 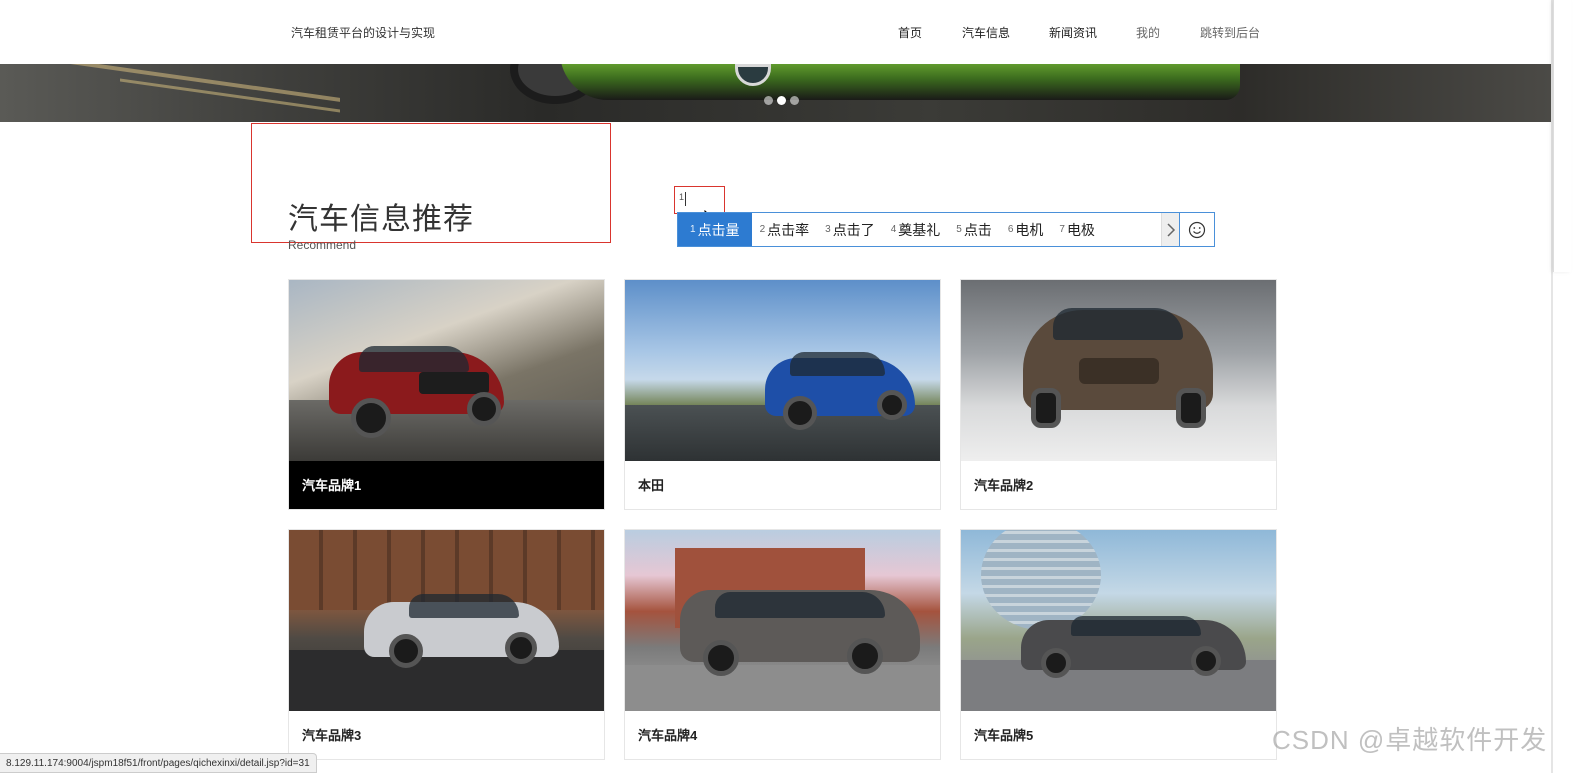 I want to click on side-panel-edge, so click(x=1562, y=136).